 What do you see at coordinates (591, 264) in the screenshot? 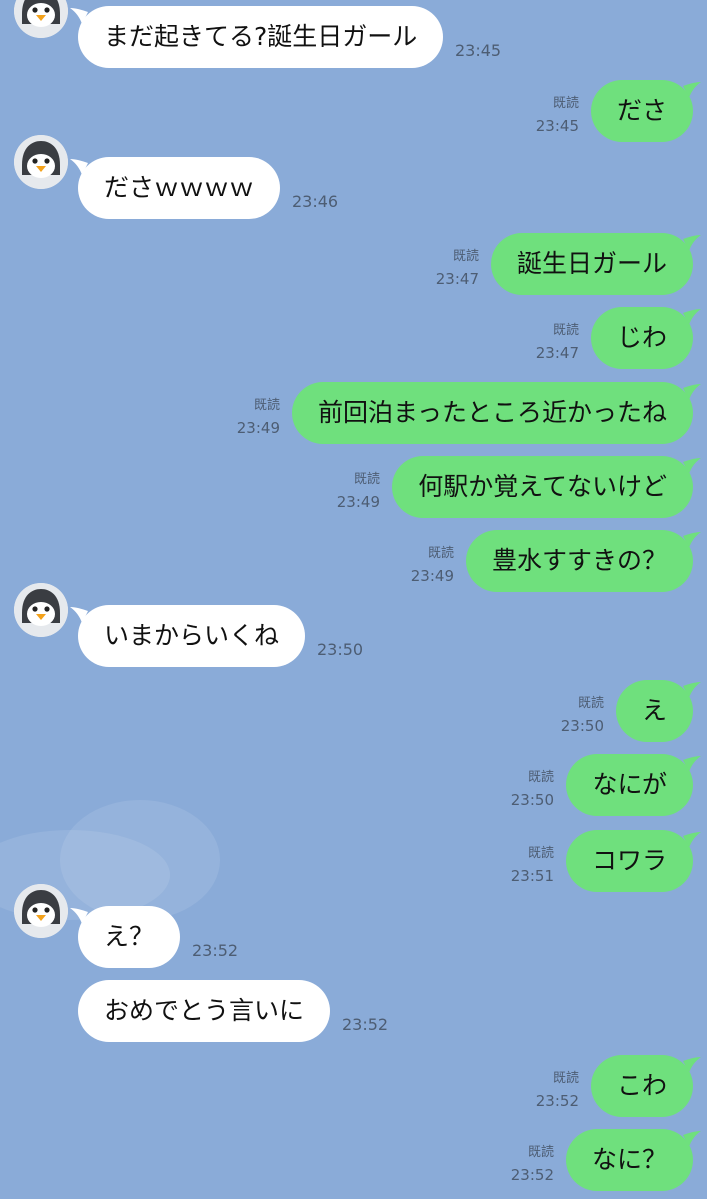
I see `outgoing-message-bubble: 誕生日ガール` at bounding box center [591, 264].